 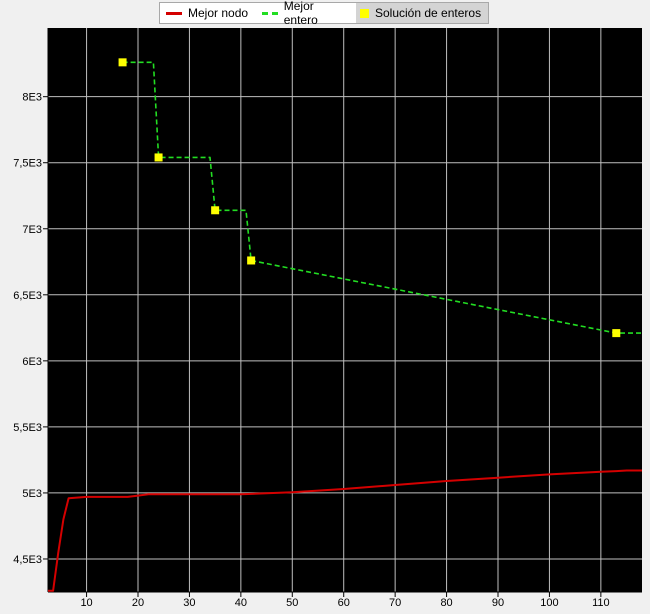 What do you see at coordinates (189, 603) in the screenshot?
I see `x-tick-label: 30` at bounding box center [189, 603].